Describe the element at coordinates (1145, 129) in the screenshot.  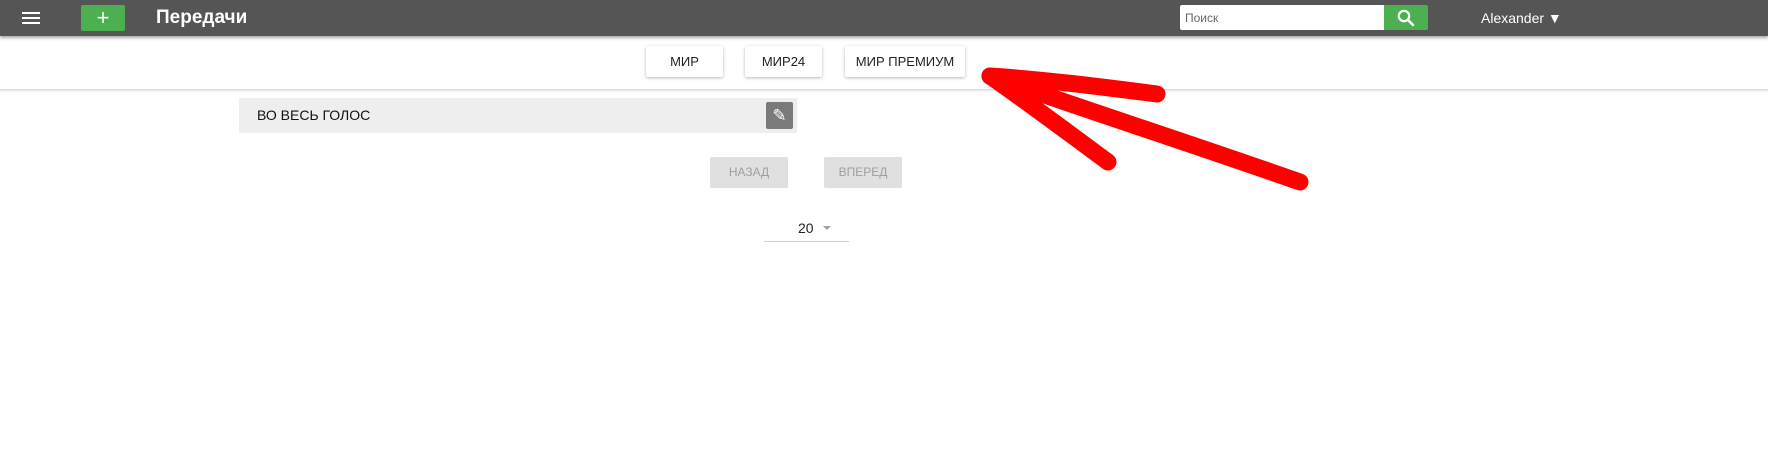
I see `arrow-shaft` at that location.